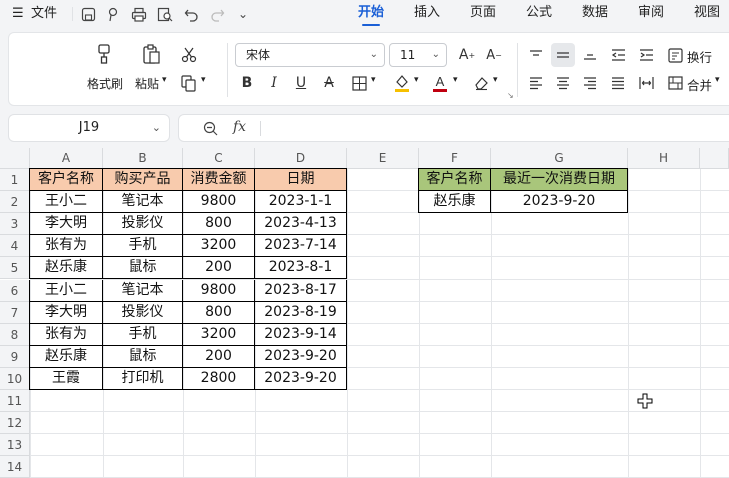  What do you see at coordinates (301, 83) in the screenshot?
I see `underline-icon: U` at bounding box center [301, 83].